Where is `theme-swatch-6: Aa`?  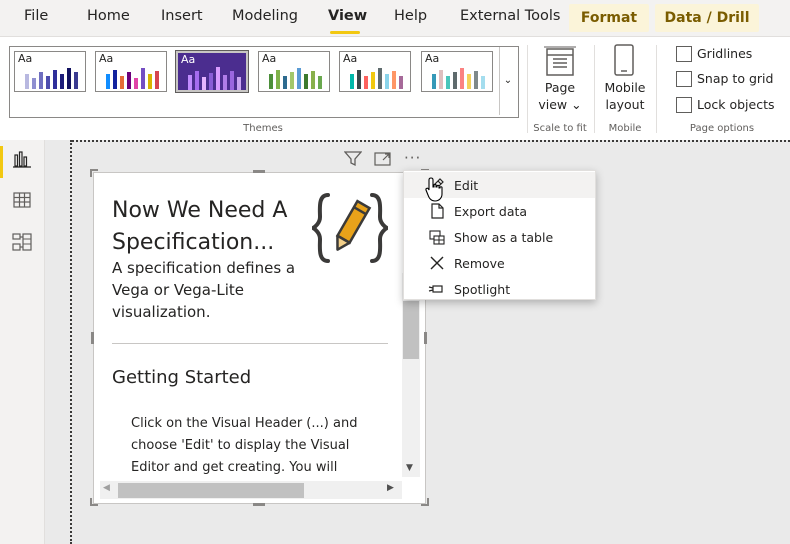 theme-swatch-6: Aa is located at coordinates (457, 71).